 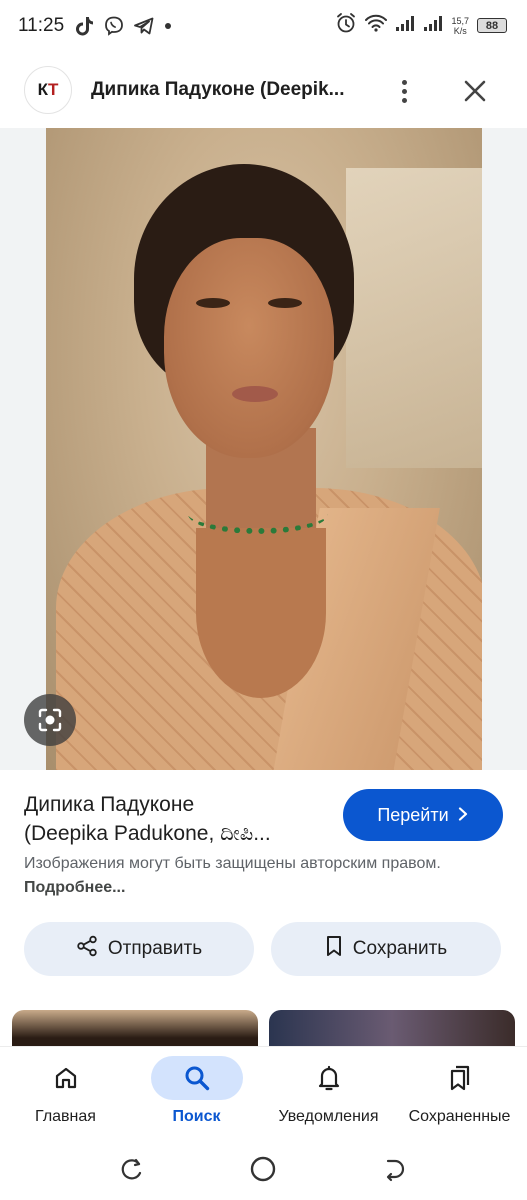 I want to click on bottom-nav: Главная Поиск Уведомления Сохраненные, so click(x=263, y=1093).